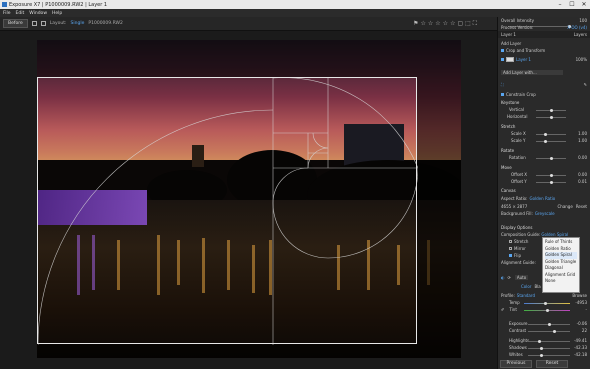  Describe the element at coordinates (525, 50) in the screenshot. I see `crop-layer: Crop and Transform` at that location.